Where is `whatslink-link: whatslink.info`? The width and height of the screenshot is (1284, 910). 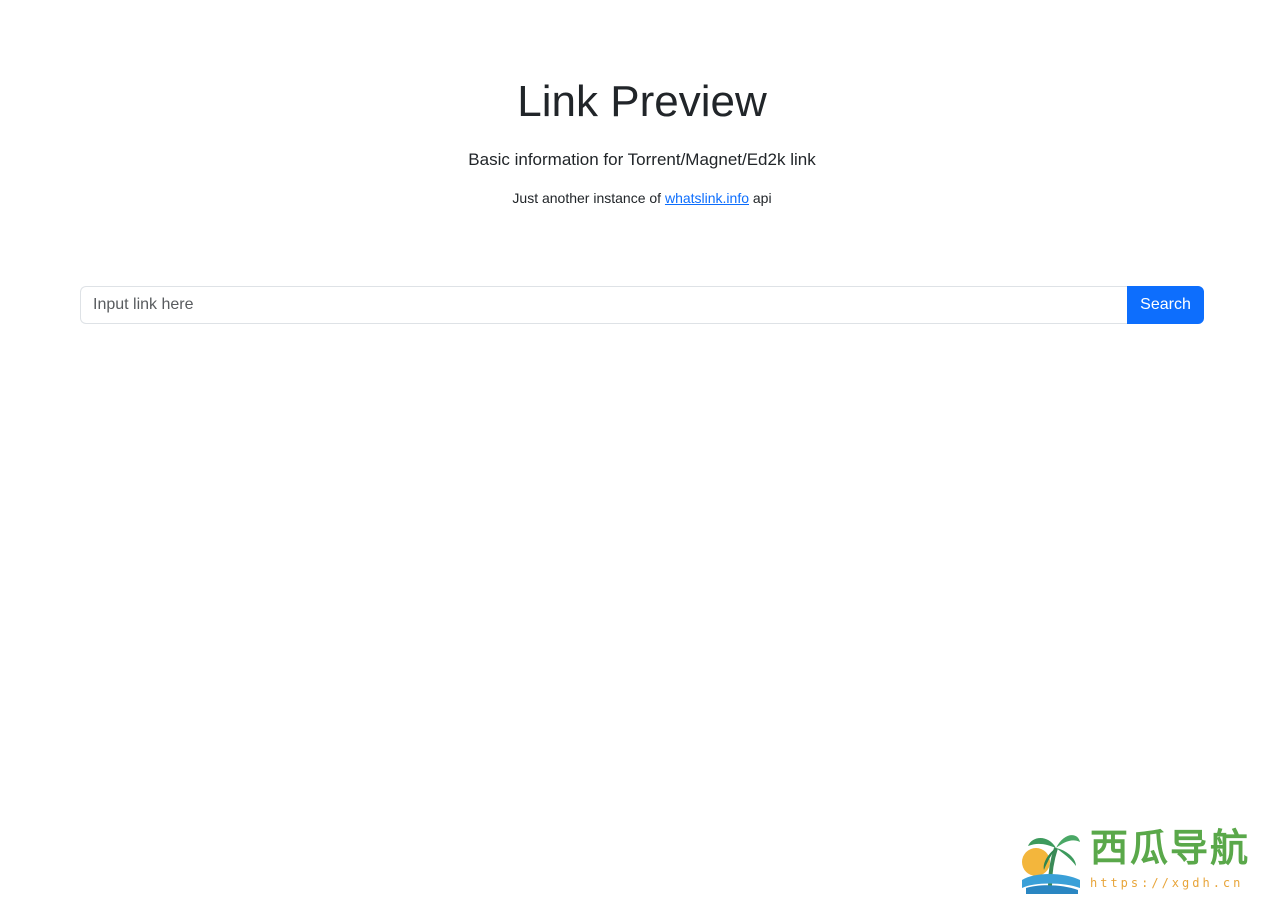
whatslink-link: whatslink.info is located at coordinates (707, 198).